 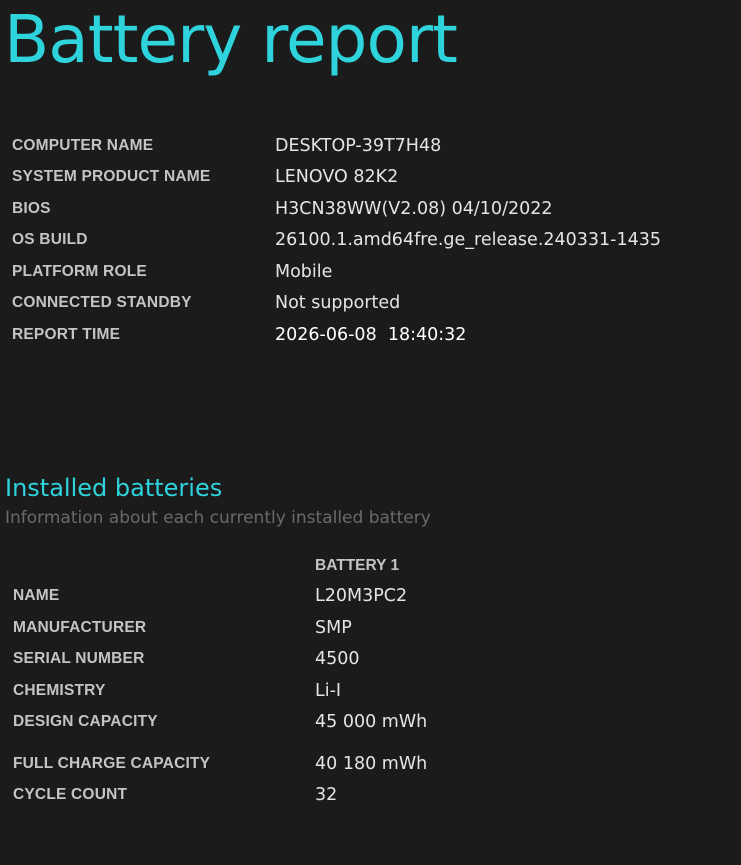 I want to click on info-row-computer-name: COMPUTER NAME DESKTOP-39T7H48, so click(x=370, y=147).